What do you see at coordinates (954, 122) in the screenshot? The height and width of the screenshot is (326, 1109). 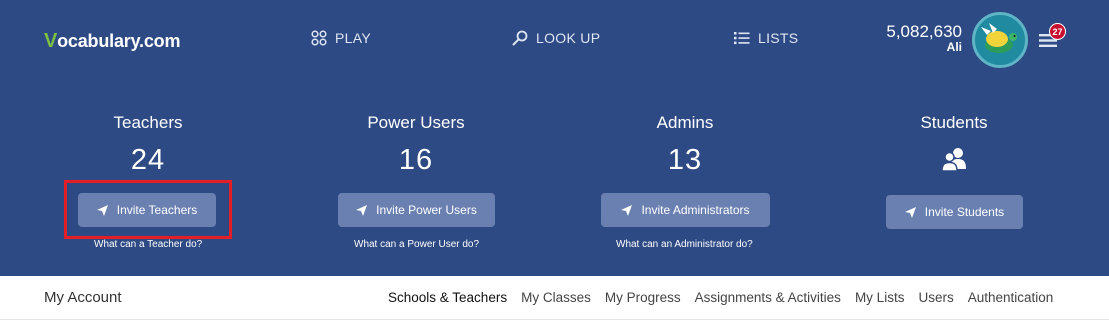 I see `students-title: Students` at bounding box center [954, 122].